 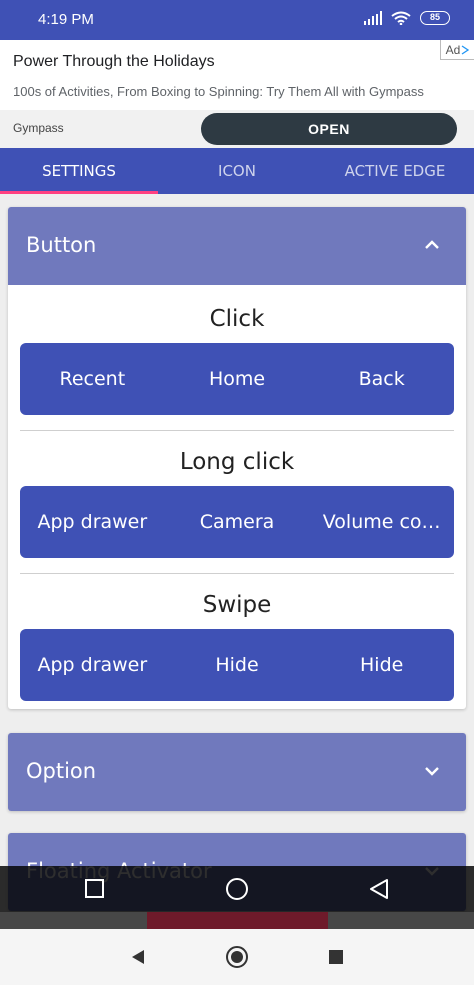 I want to click on system-nav-bar, so click(x=237, y=957).